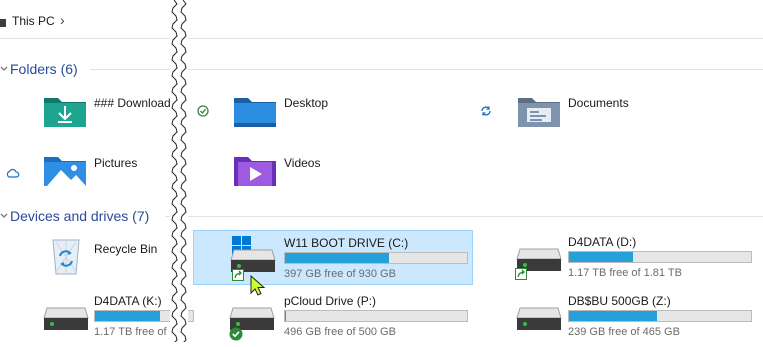 Image resolution: width=763 pixels, height=347 pixels. What do you see at coordinates (625, 273) in the screenshot?
I see `drive-free-space: 1.17 TB free of 1.81 TB` at bounding box center [625, 273].